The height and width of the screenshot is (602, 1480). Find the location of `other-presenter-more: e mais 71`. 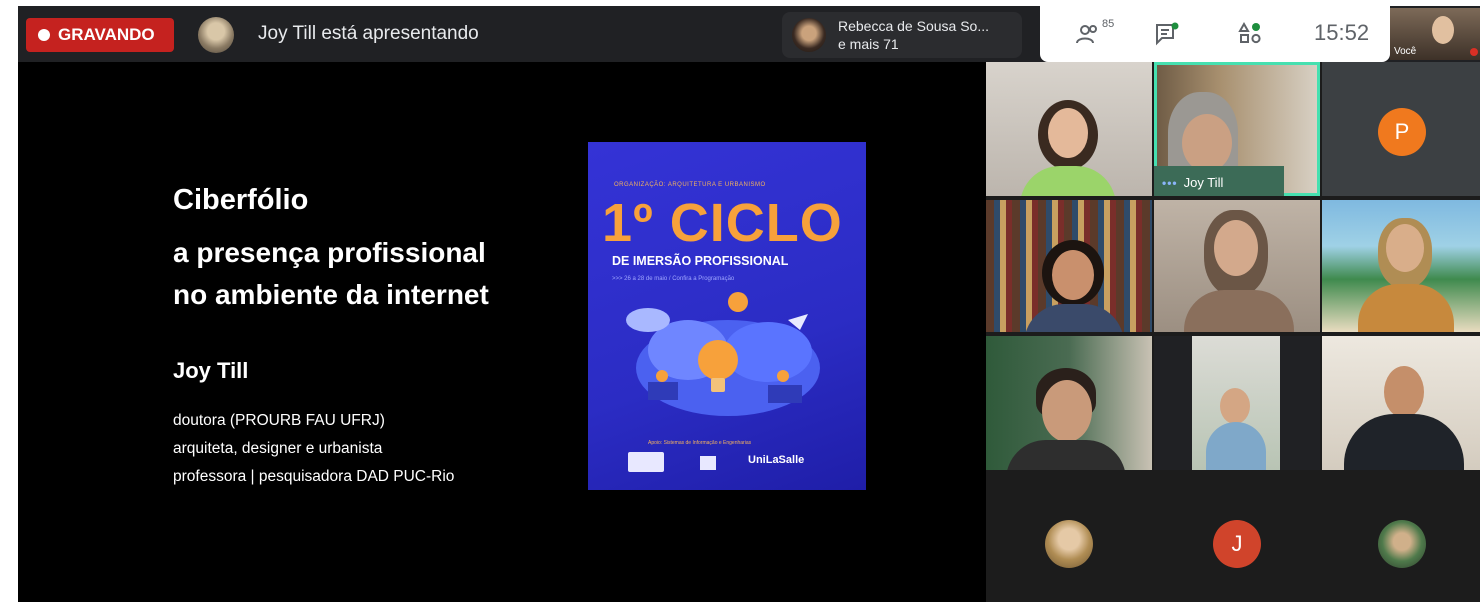

other-presenter-more: e mais 71 is located at coordinates (868, 44).